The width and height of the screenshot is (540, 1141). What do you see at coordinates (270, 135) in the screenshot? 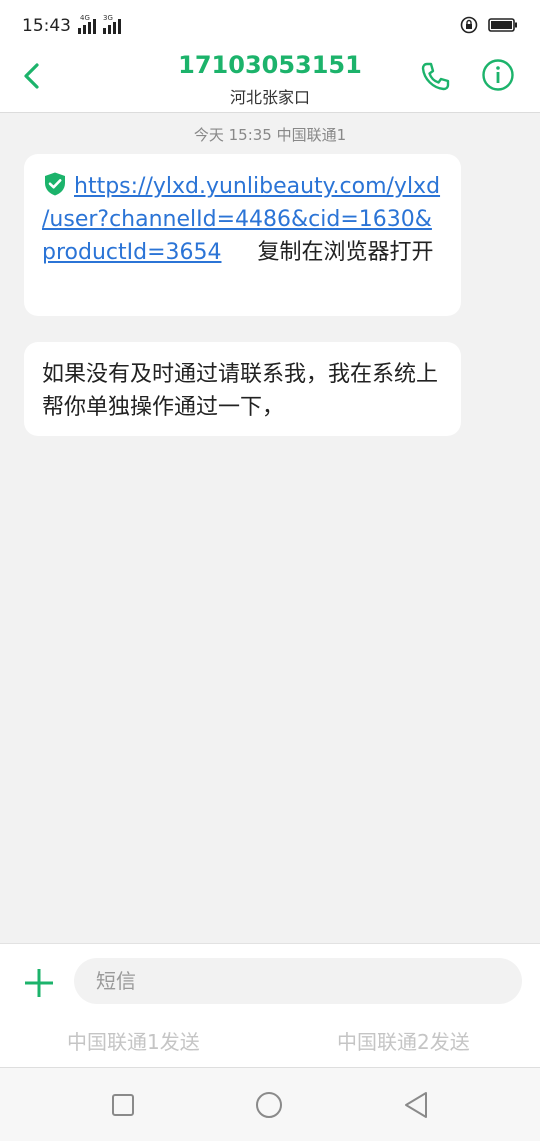
I see `message-timestamp: 今天 15:35 中国联通1` at bounding box center [270, 135].